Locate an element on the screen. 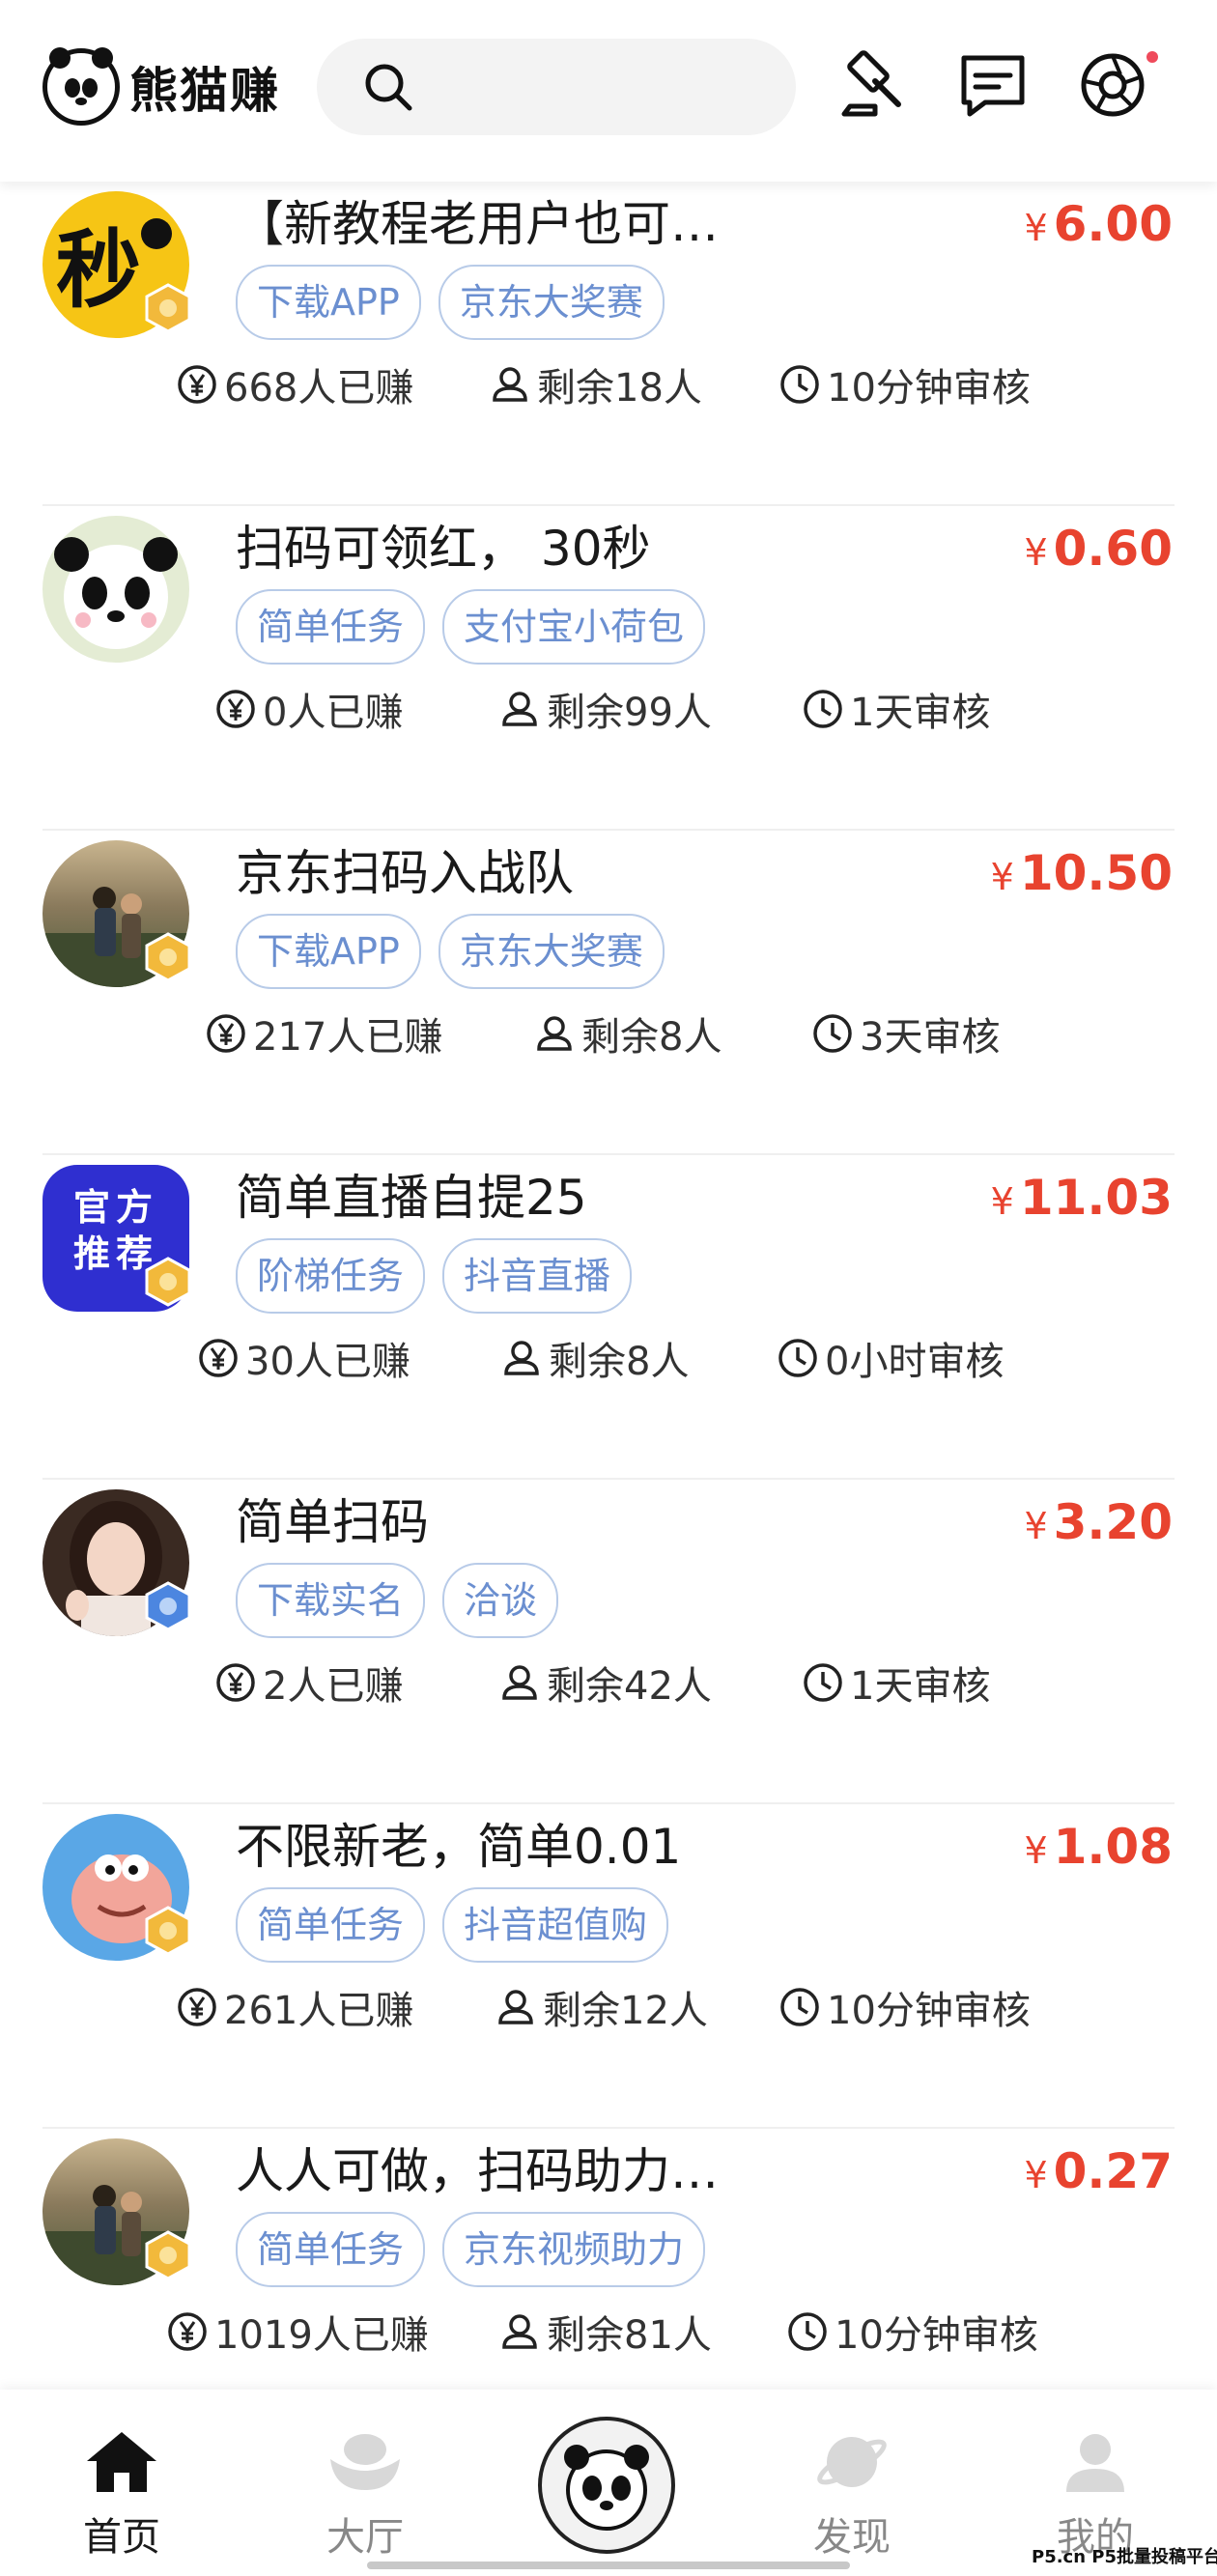  task-price: ¥0.60 is located at coordinates (1098, 549).